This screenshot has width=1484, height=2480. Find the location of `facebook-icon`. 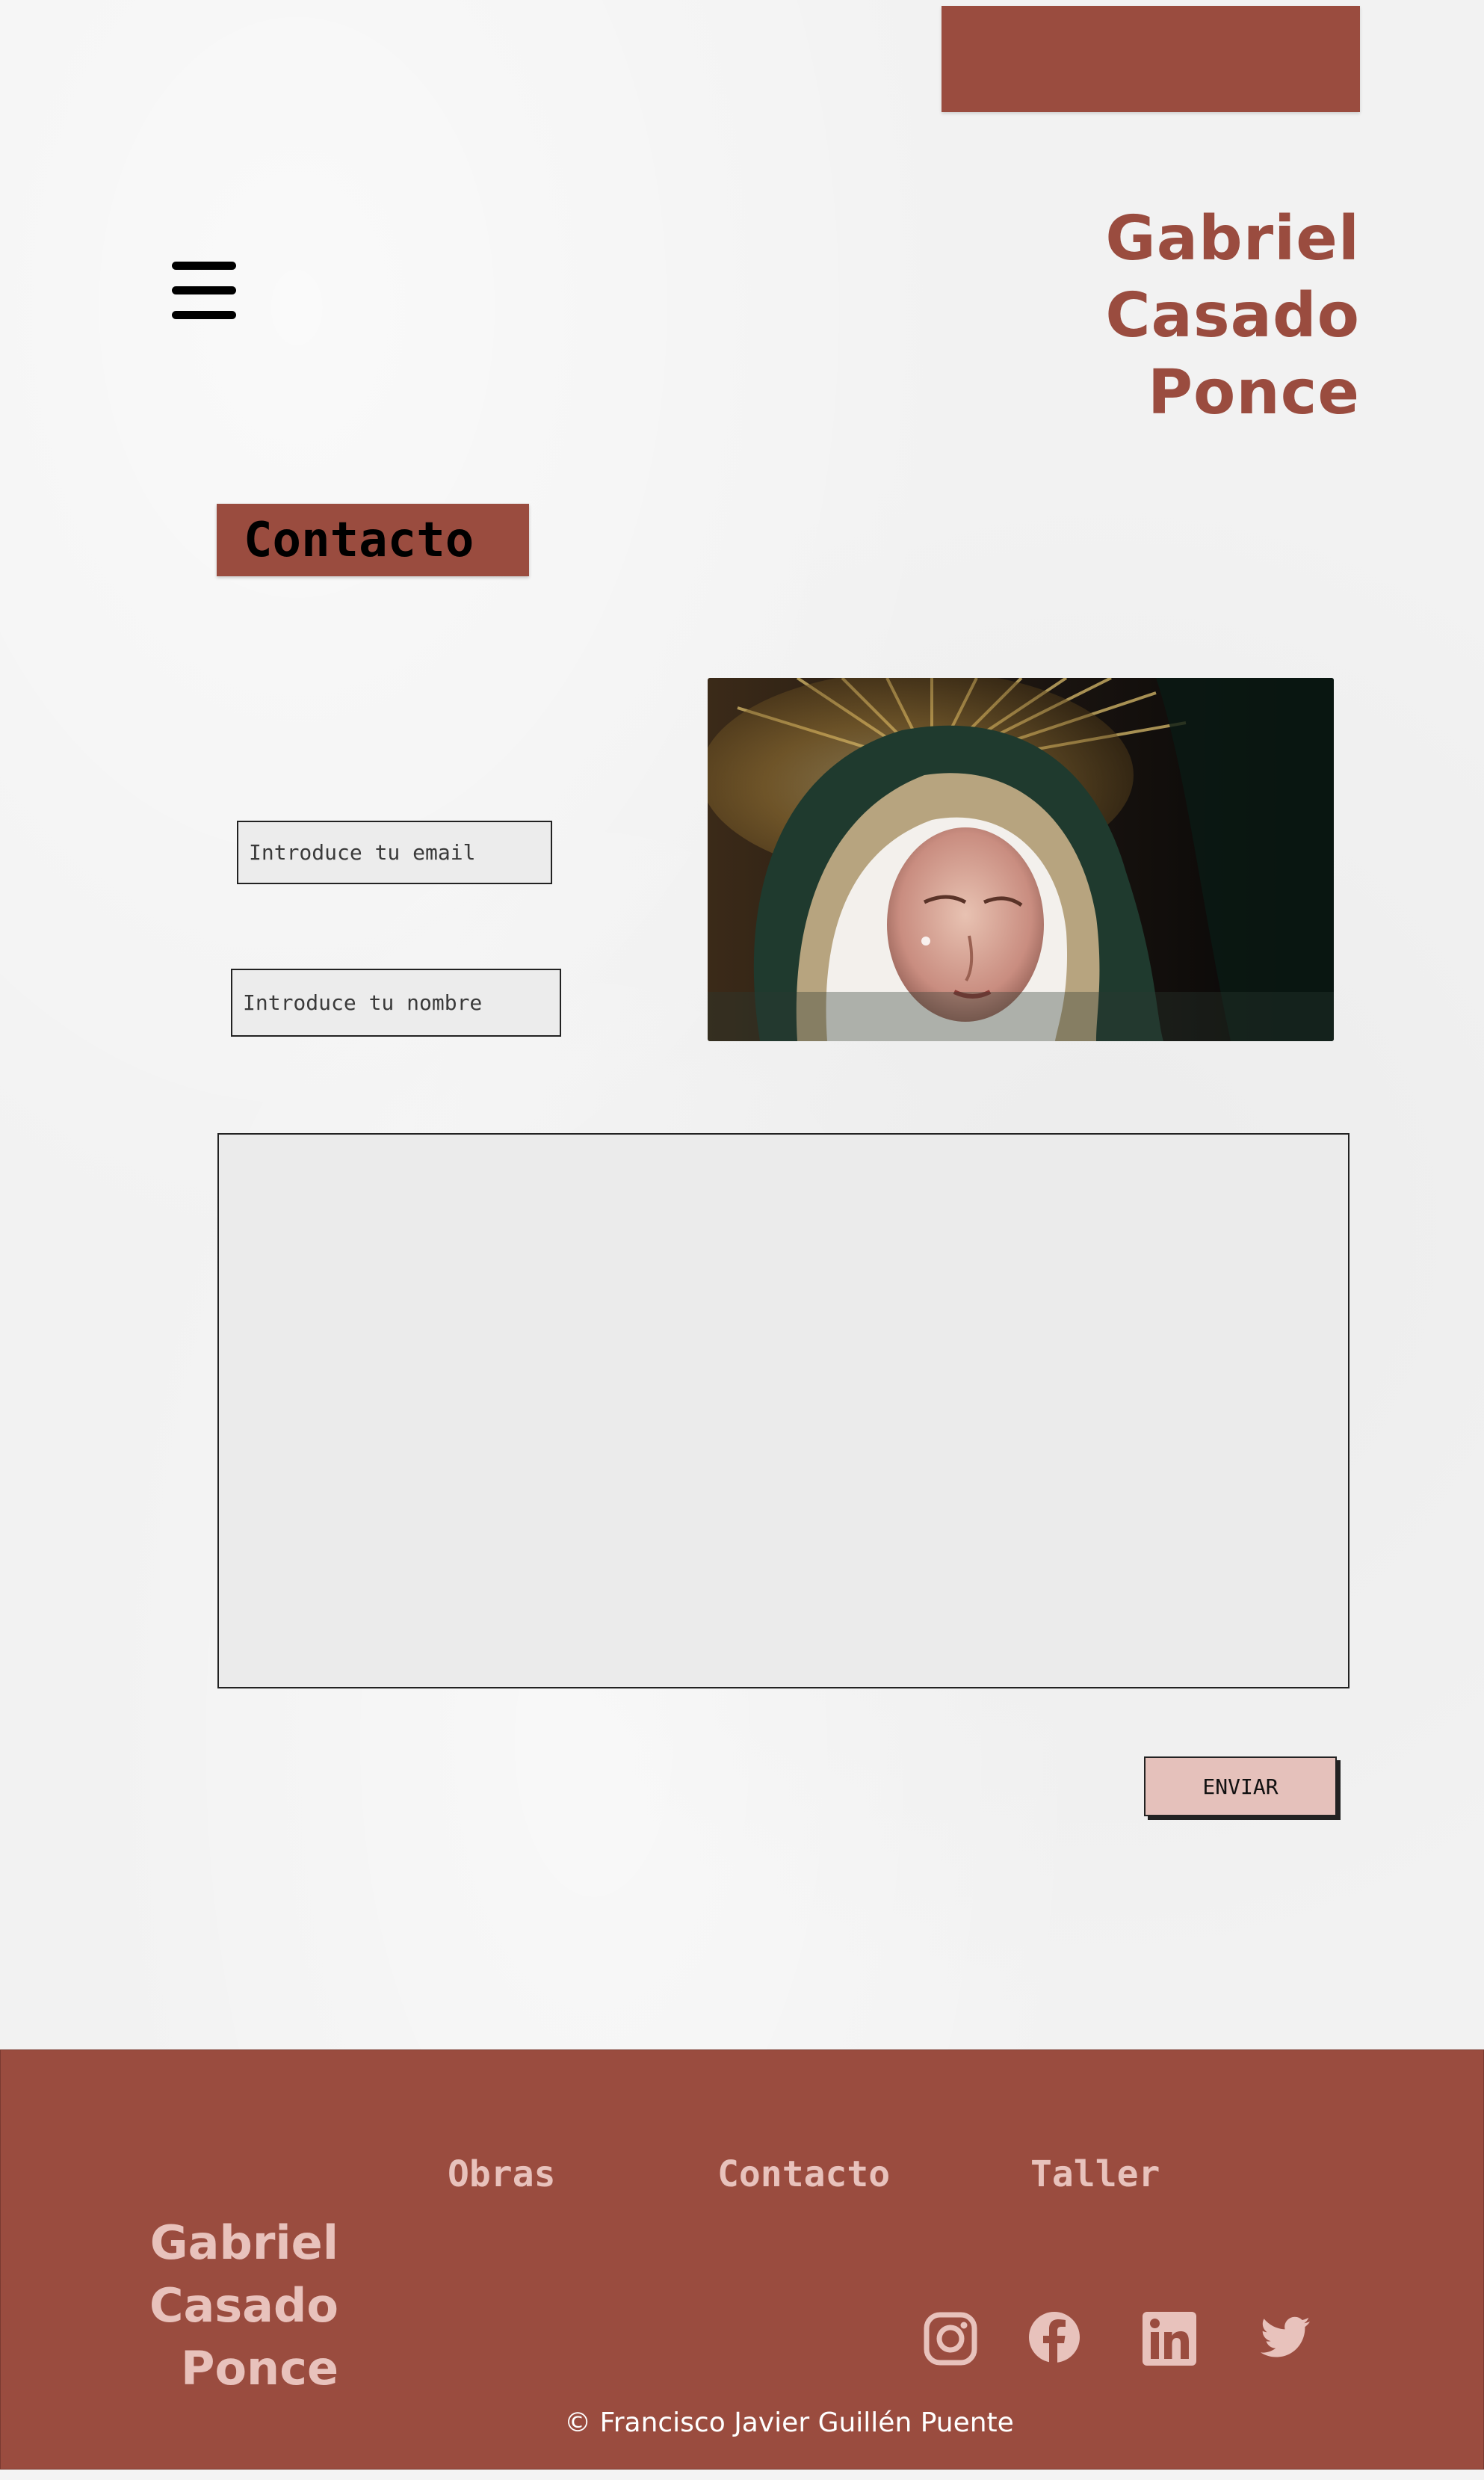

facebook-icon is located at coordinates (1054, 2338).